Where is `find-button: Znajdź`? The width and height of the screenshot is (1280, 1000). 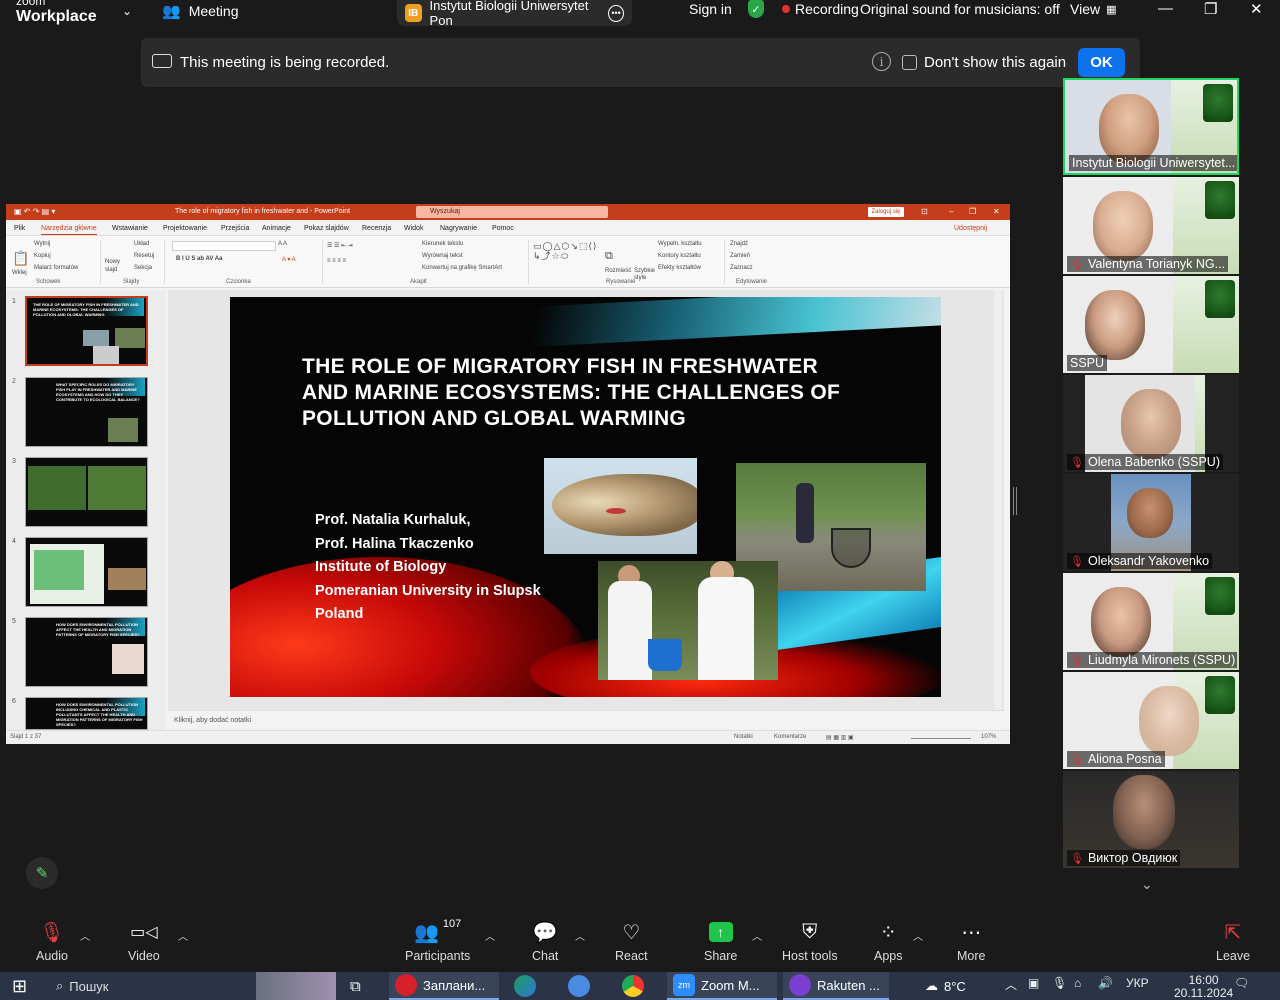
find-button: Znajdź is located at coordinates (739, 244).